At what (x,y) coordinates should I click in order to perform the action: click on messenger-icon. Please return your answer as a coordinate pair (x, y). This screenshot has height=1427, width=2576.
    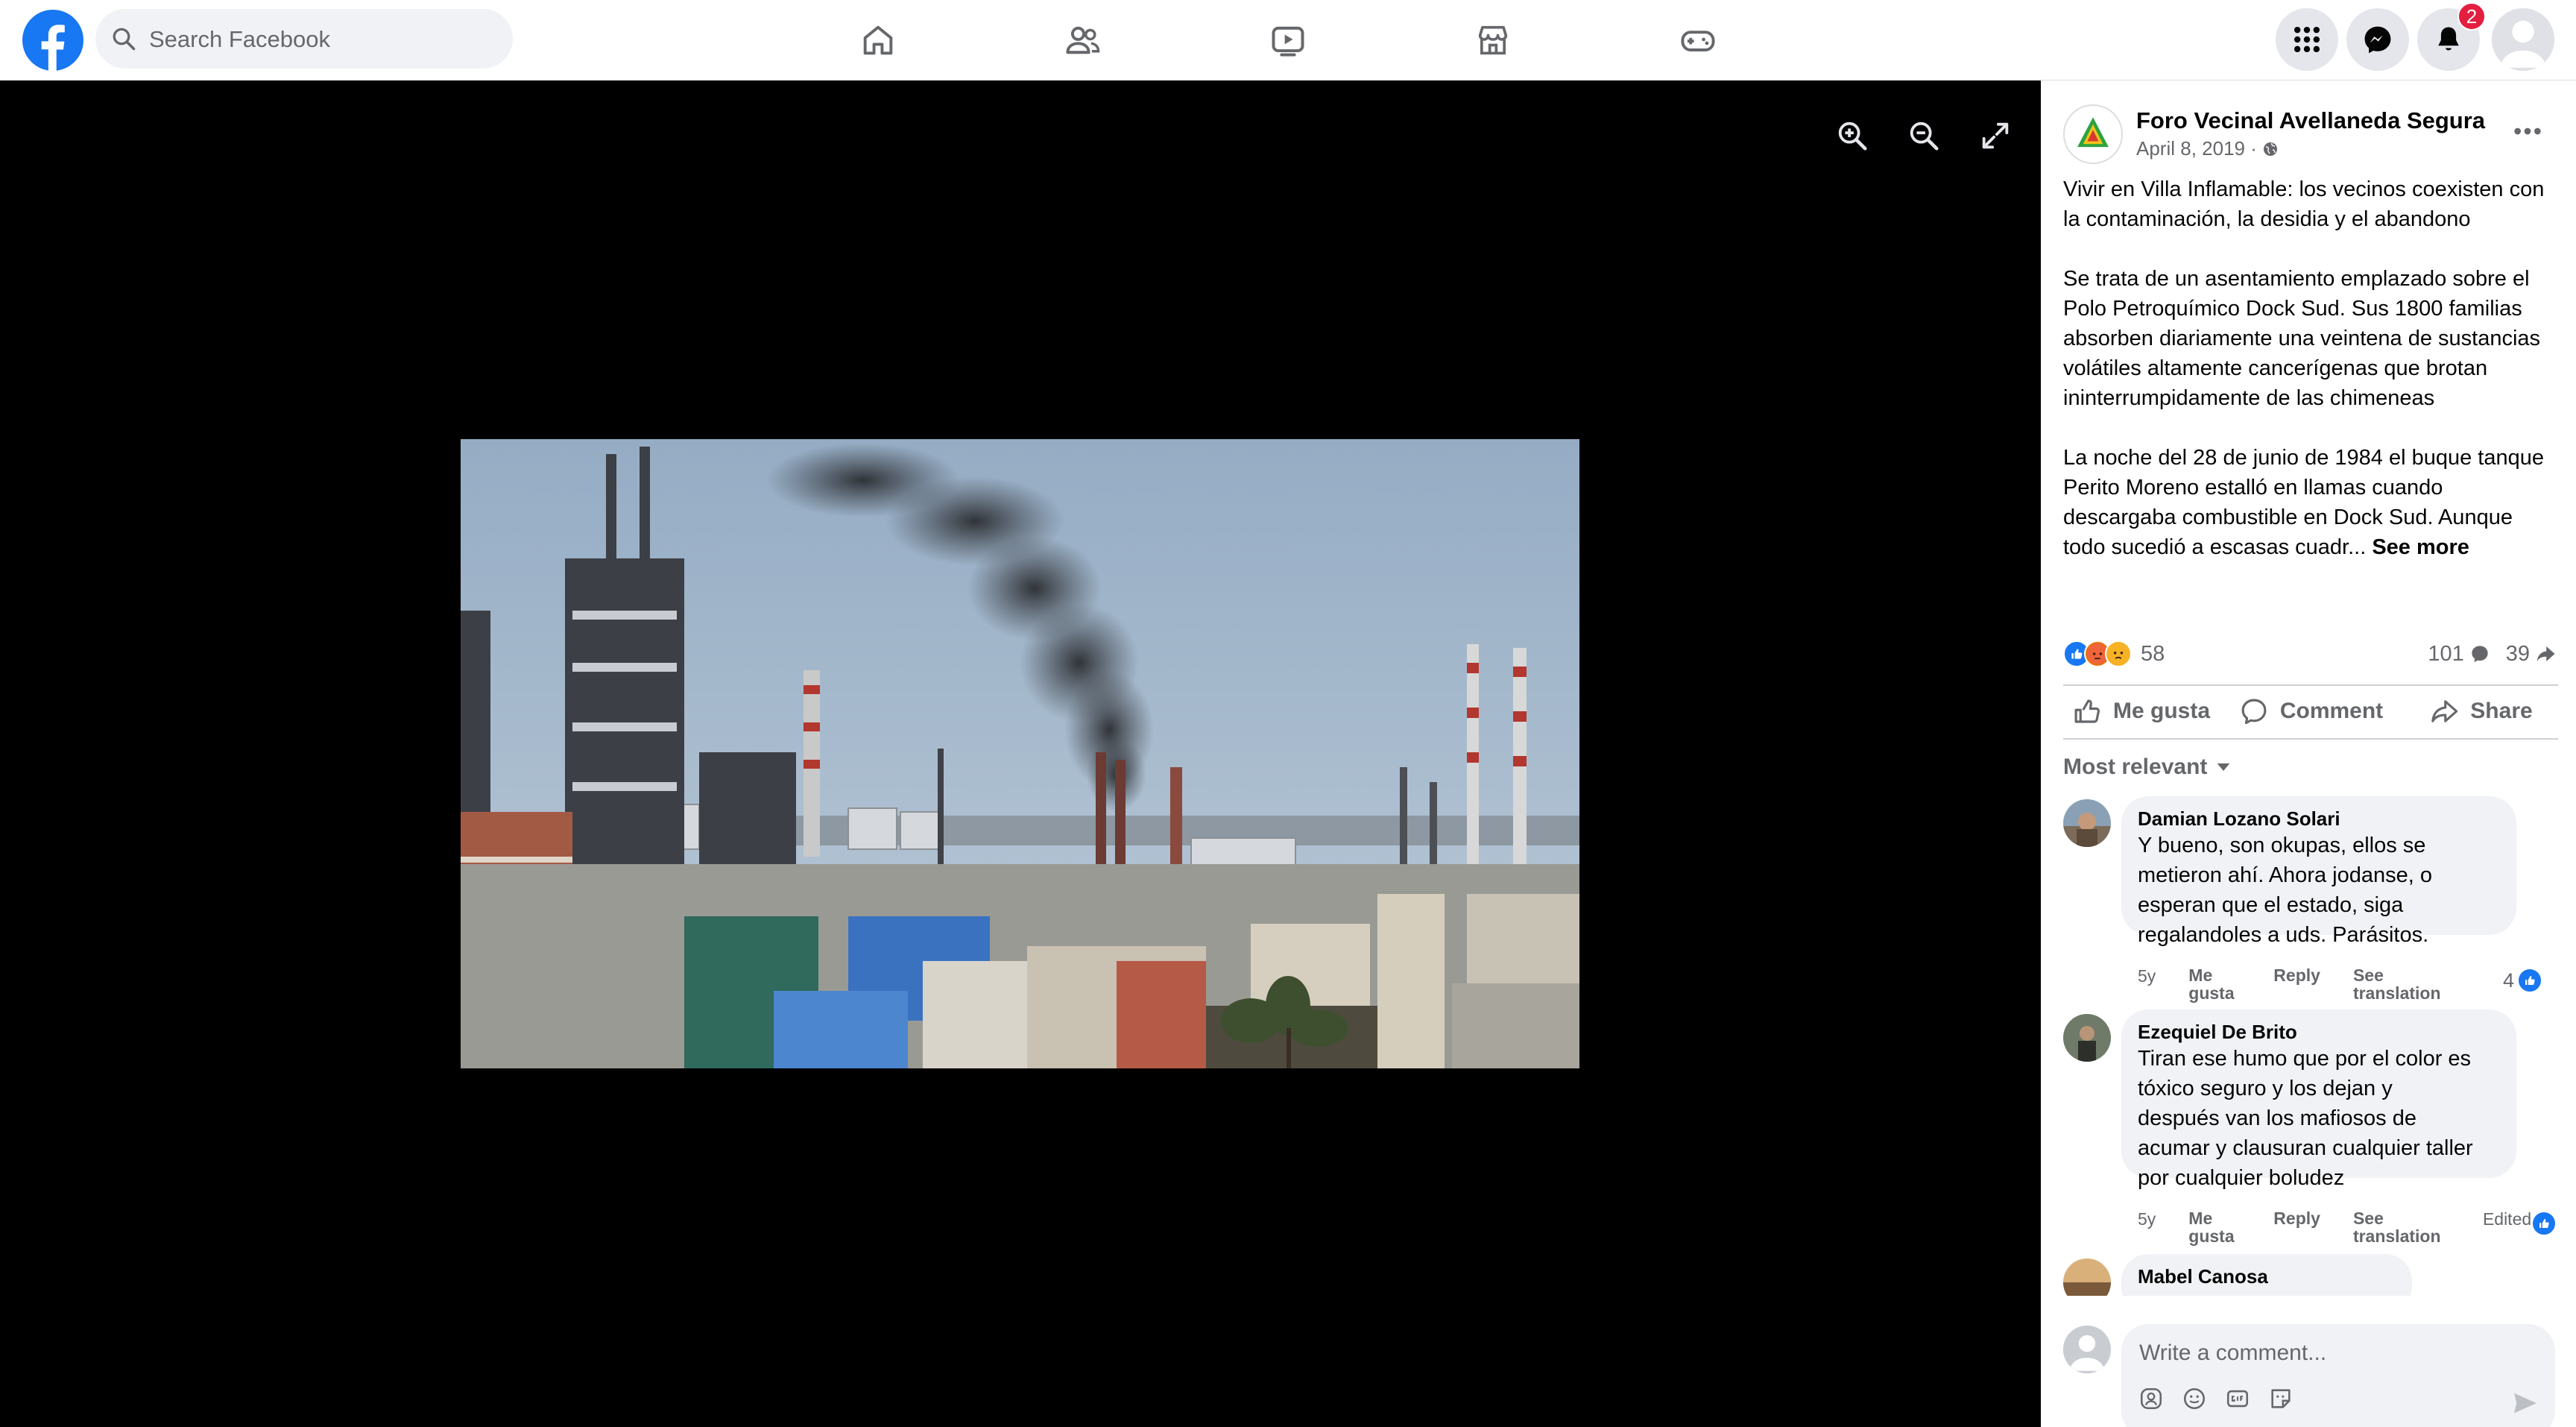
    Looking at the image, I should click on (2377, 40).